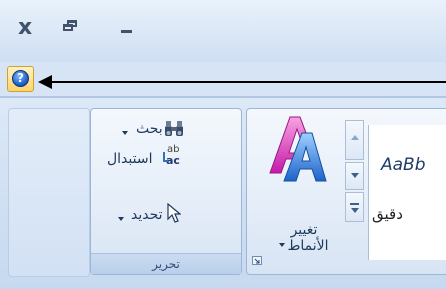 Image resolution: width=446 pixels, height=289 pixels. Describe the element at coordinates (165, 157) in the screenshot. I see `replace-arrow-icon` at that location.